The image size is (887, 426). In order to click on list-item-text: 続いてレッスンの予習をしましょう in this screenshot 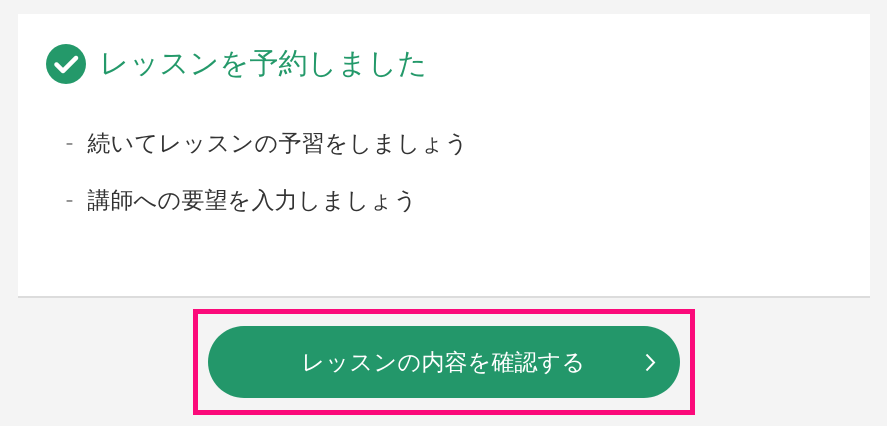, I will do `click(277, 144)`.